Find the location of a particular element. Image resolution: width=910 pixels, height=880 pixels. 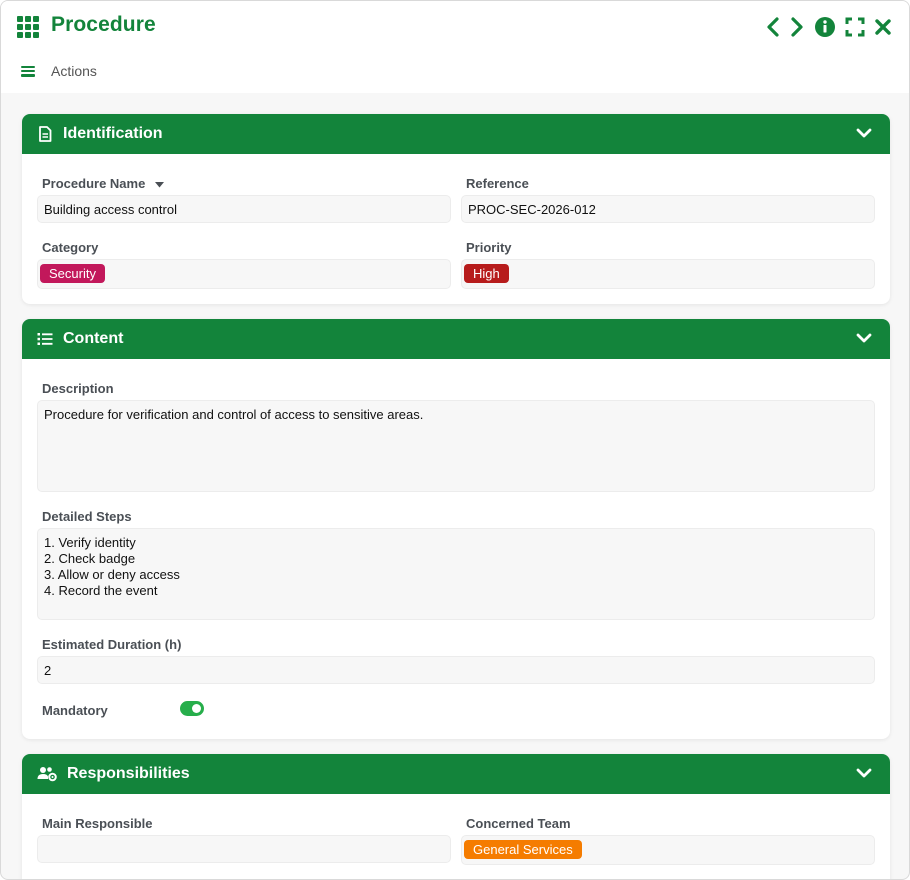

chevron-left-icon is located at coordinates (773, 27).